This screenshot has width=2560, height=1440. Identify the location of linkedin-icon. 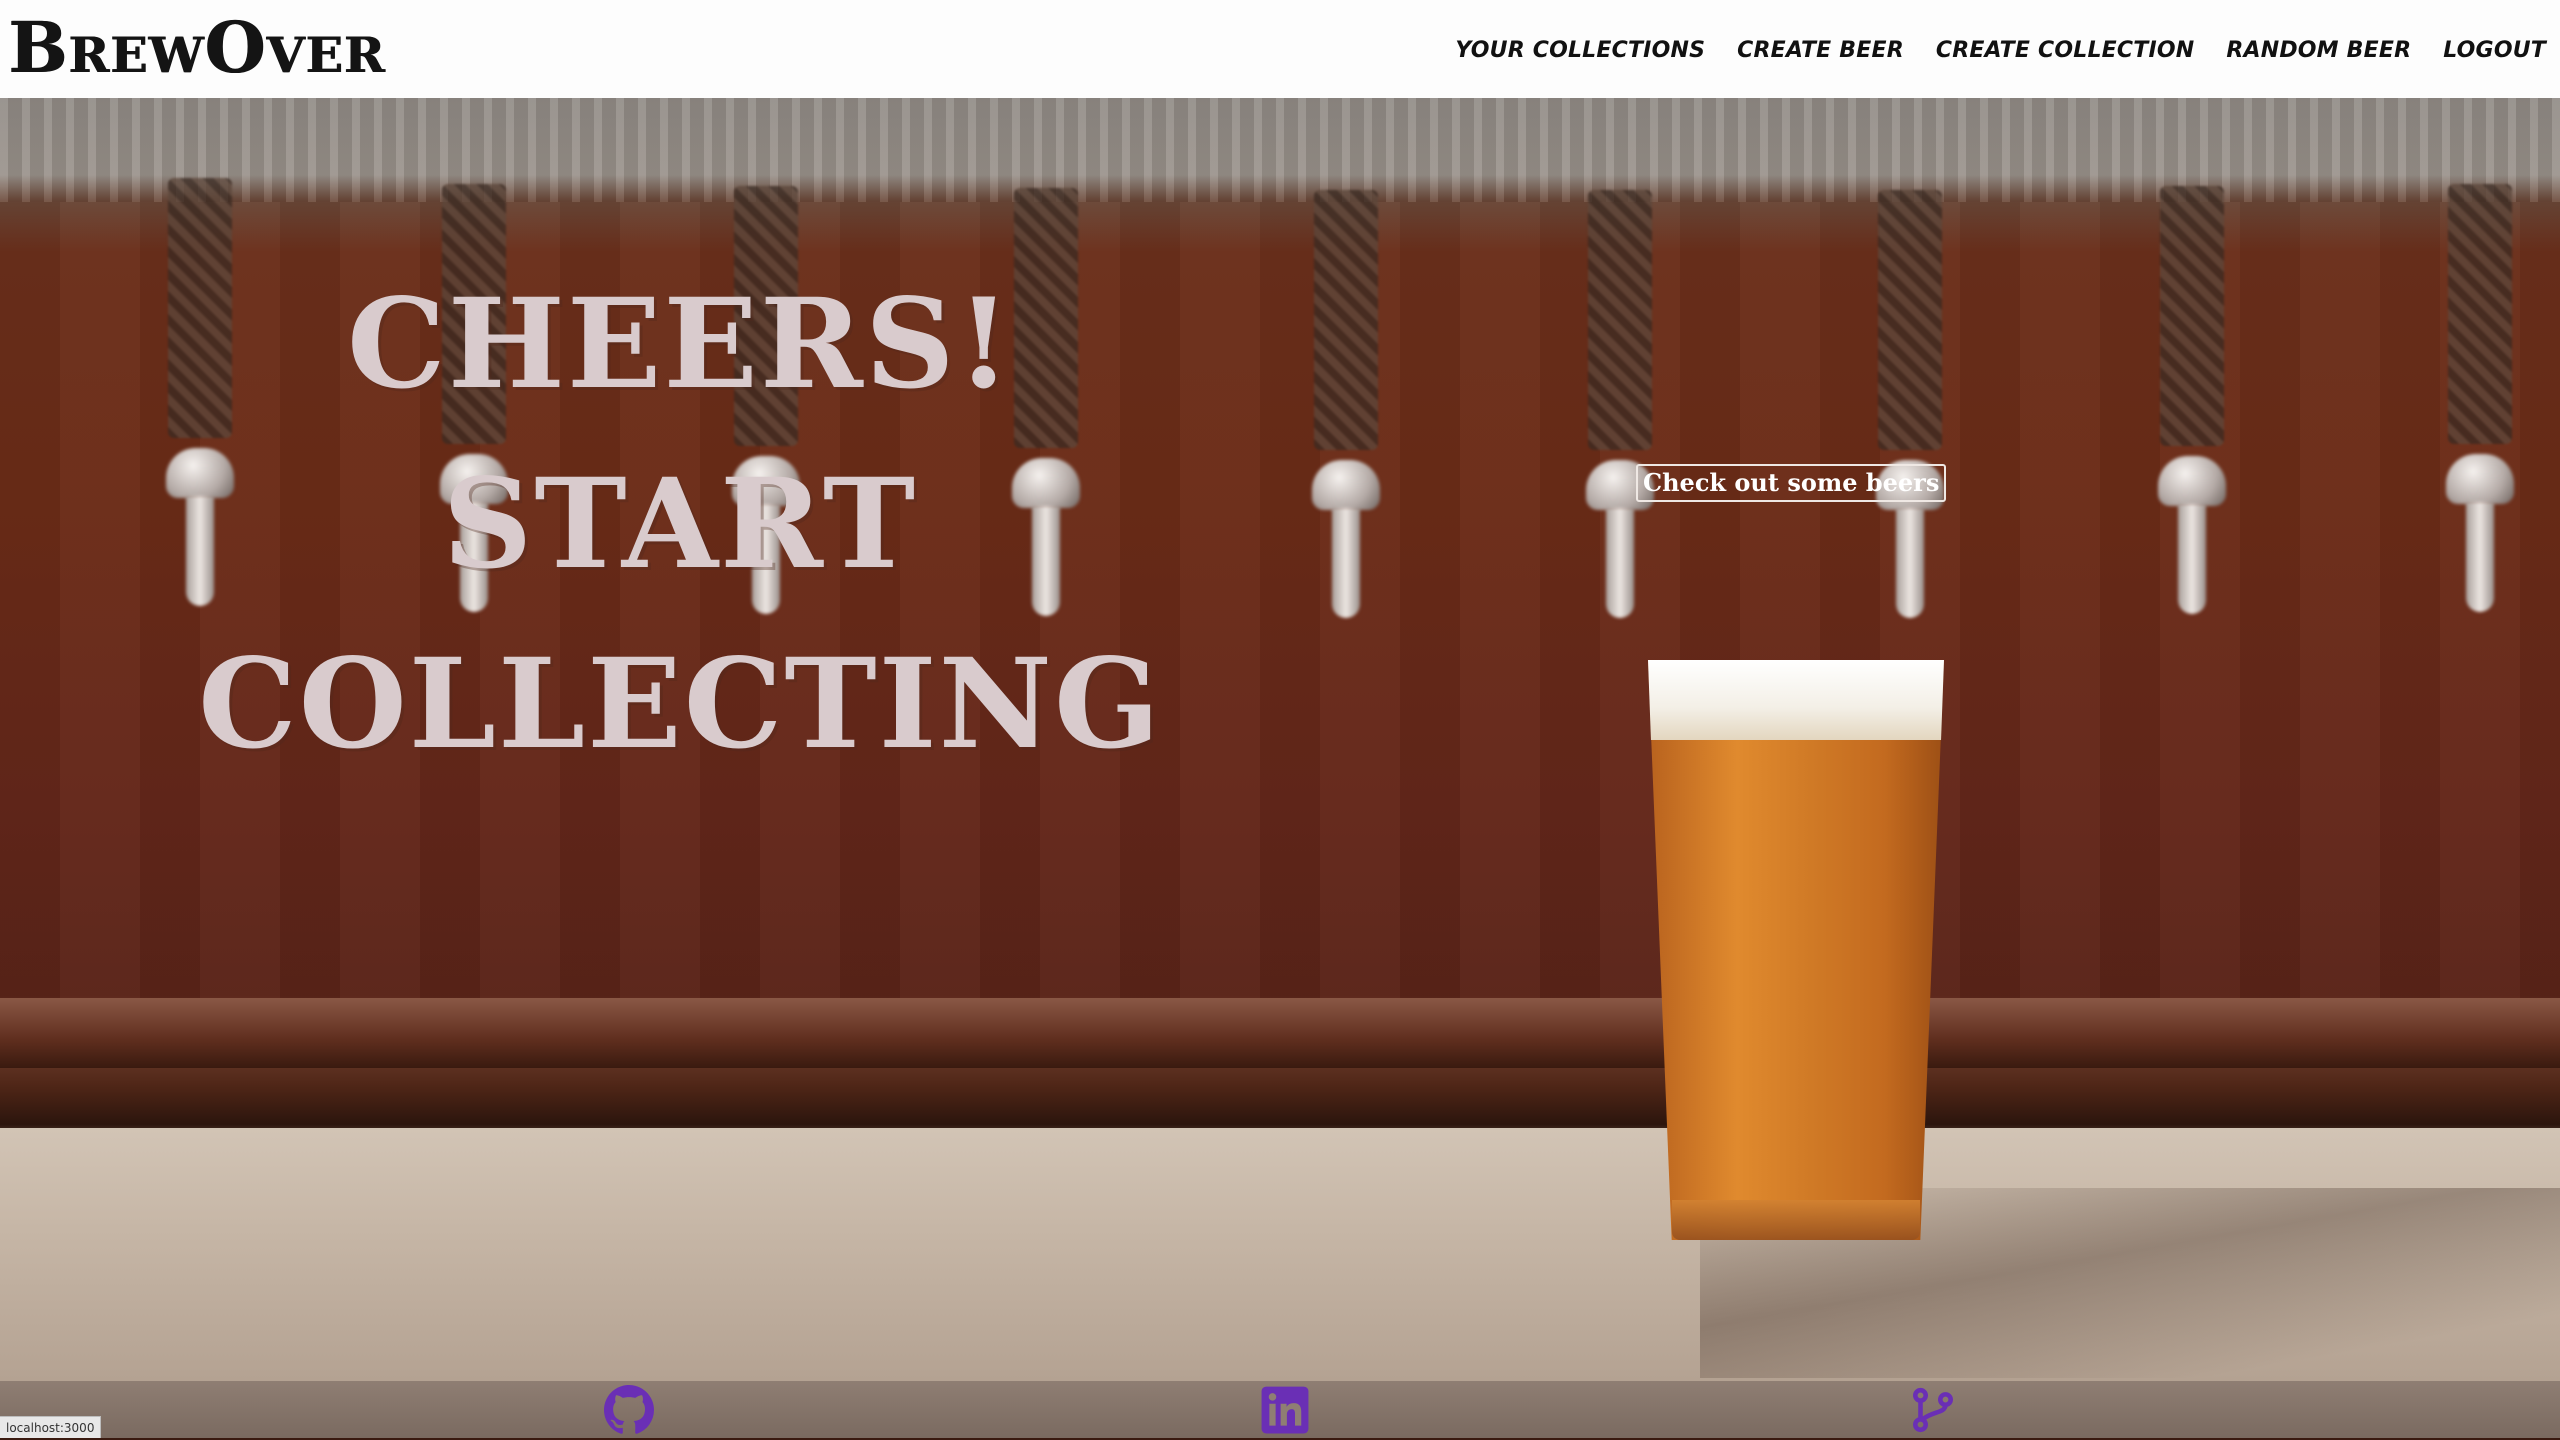
(1285, 1410).